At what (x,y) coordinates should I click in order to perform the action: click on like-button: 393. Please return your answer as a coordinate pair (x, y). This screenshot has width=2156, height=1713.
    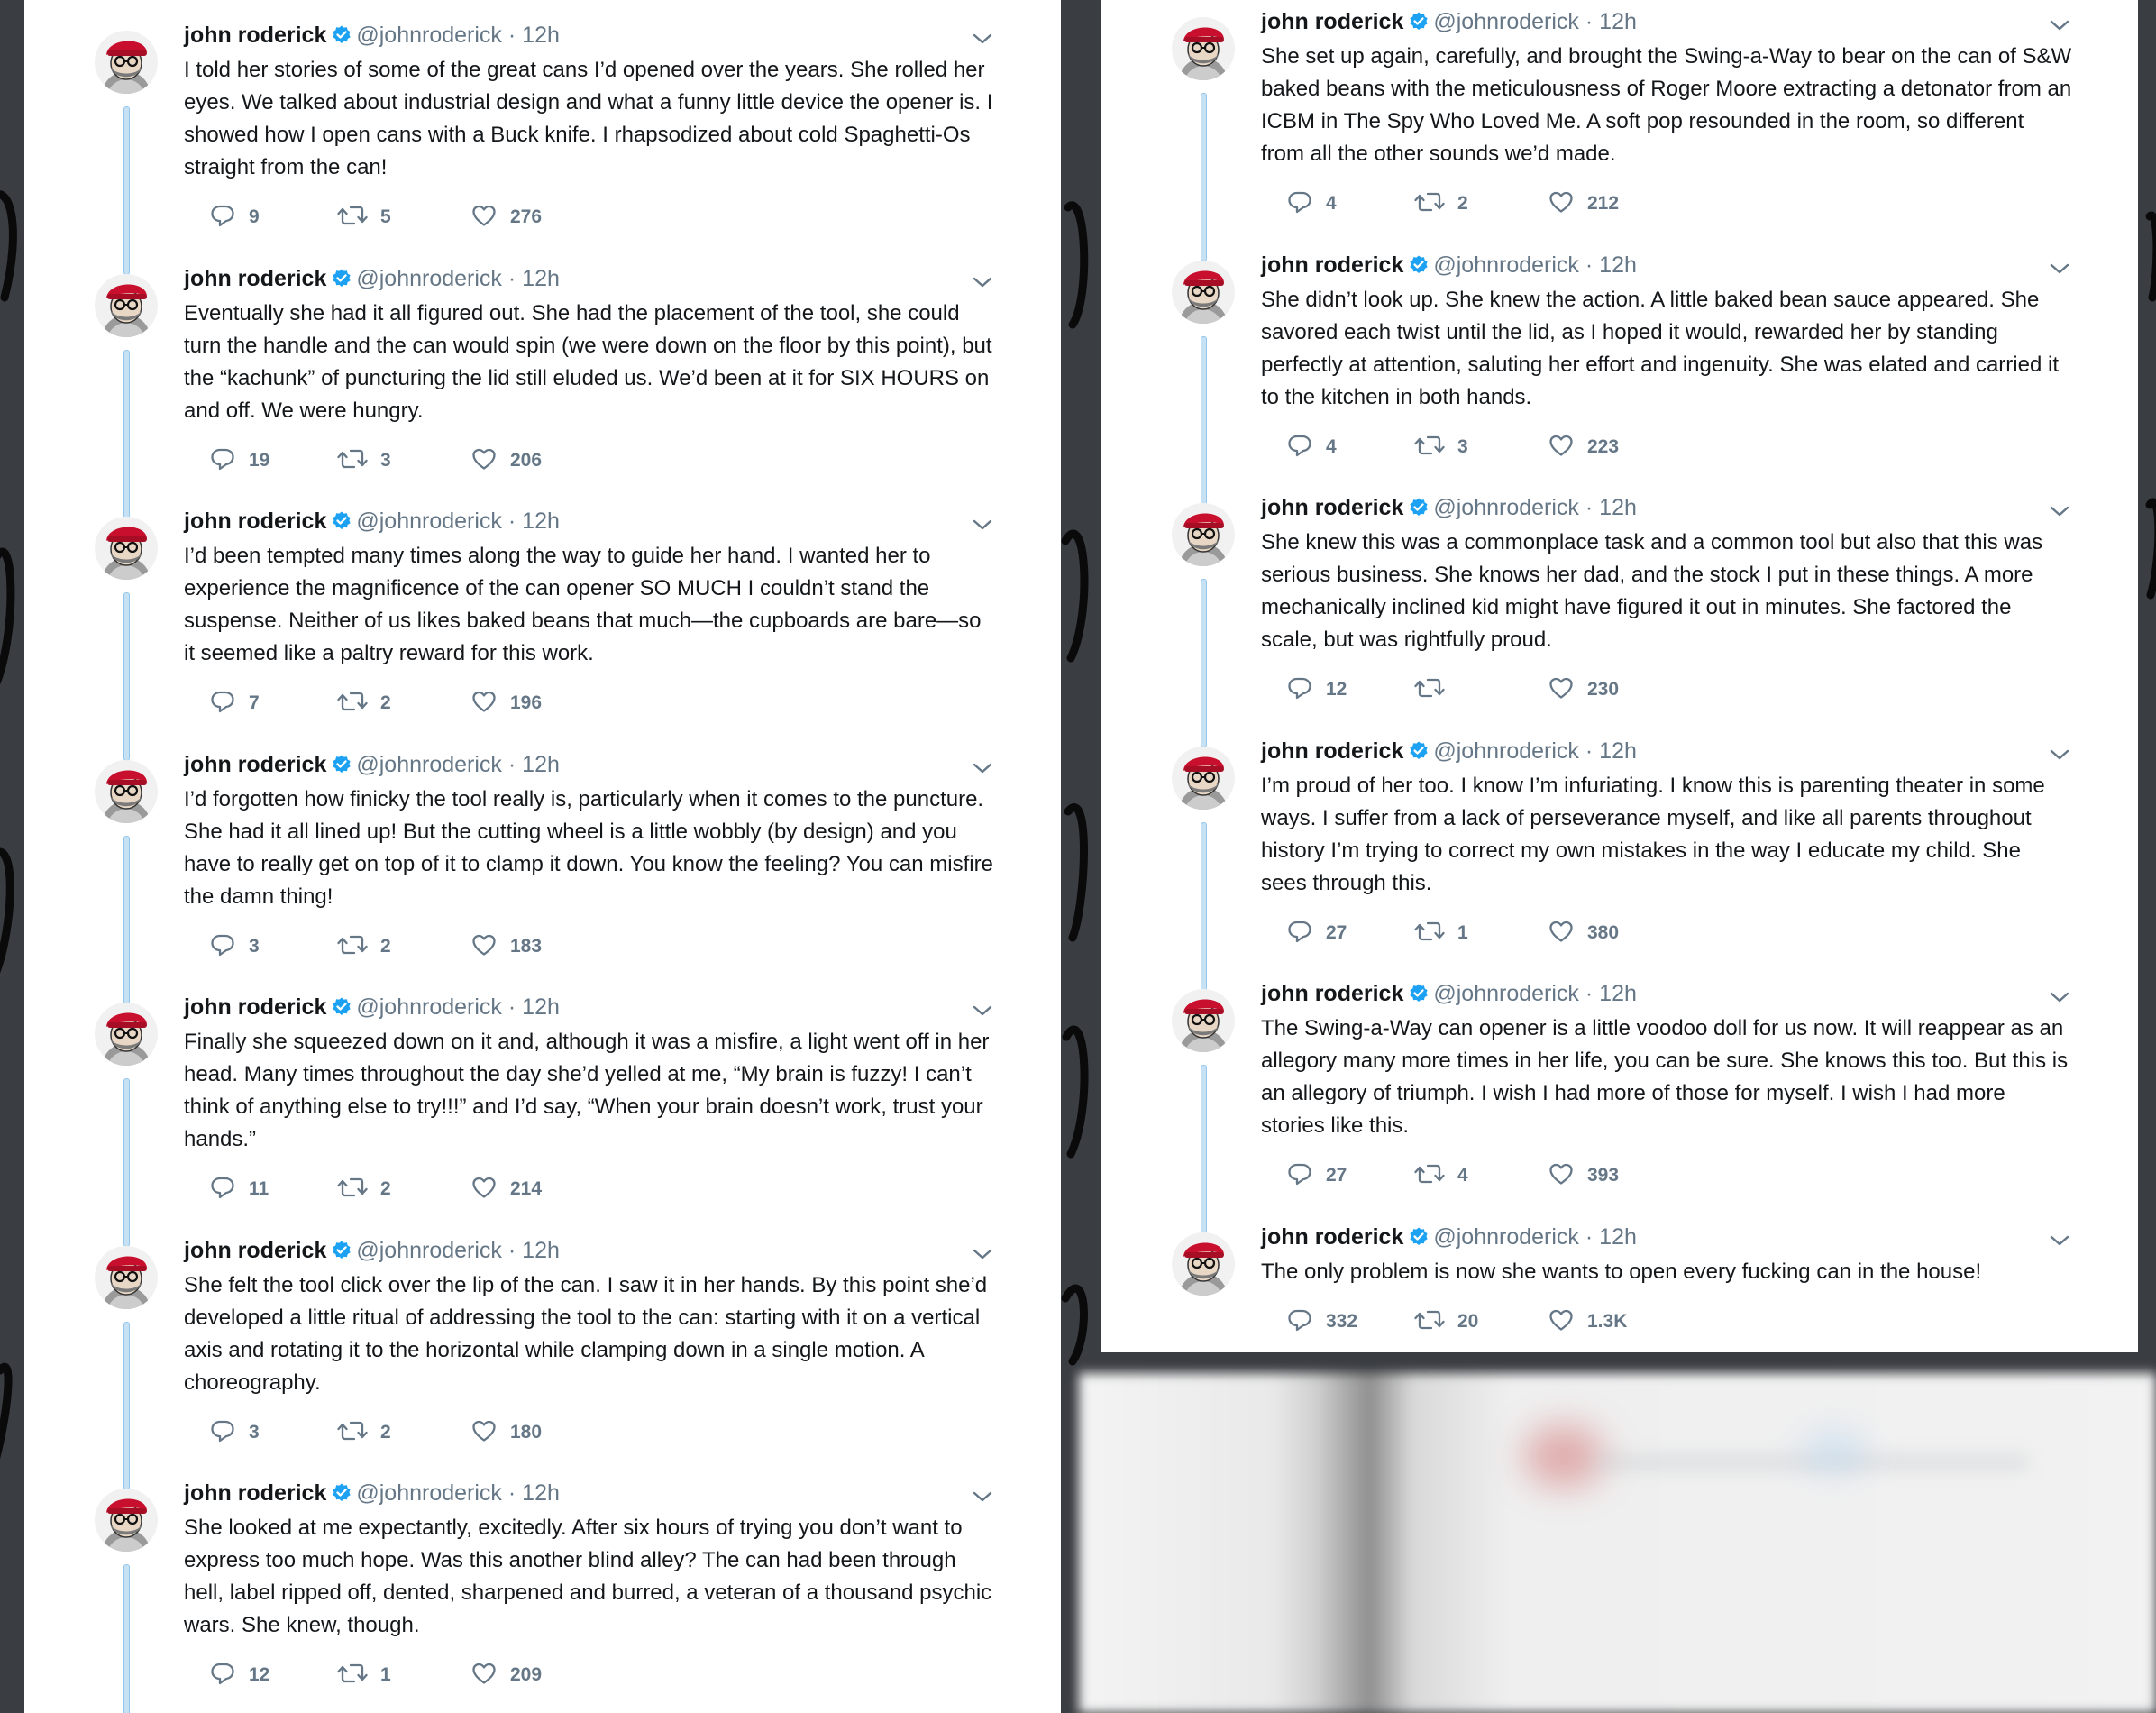
    Looking at the image, I should click on (1583, 1175).